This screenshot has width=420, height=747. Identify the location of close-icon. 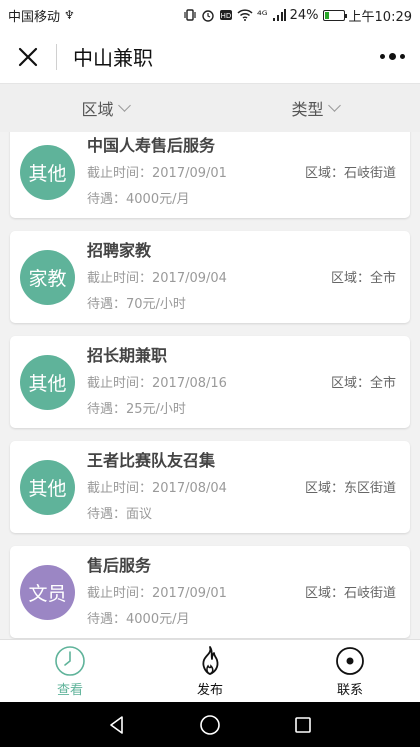
(28, 56).